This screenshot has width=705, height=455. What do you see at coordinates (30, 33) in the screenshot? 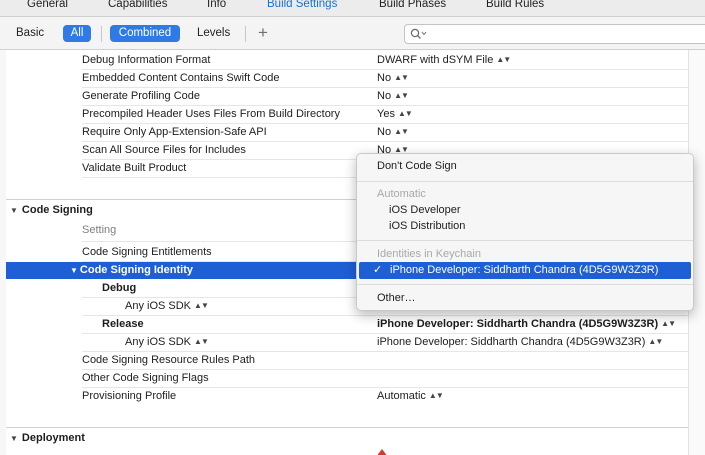
I see `basic-filter-button: Basic` at bounding box center [30, 33].